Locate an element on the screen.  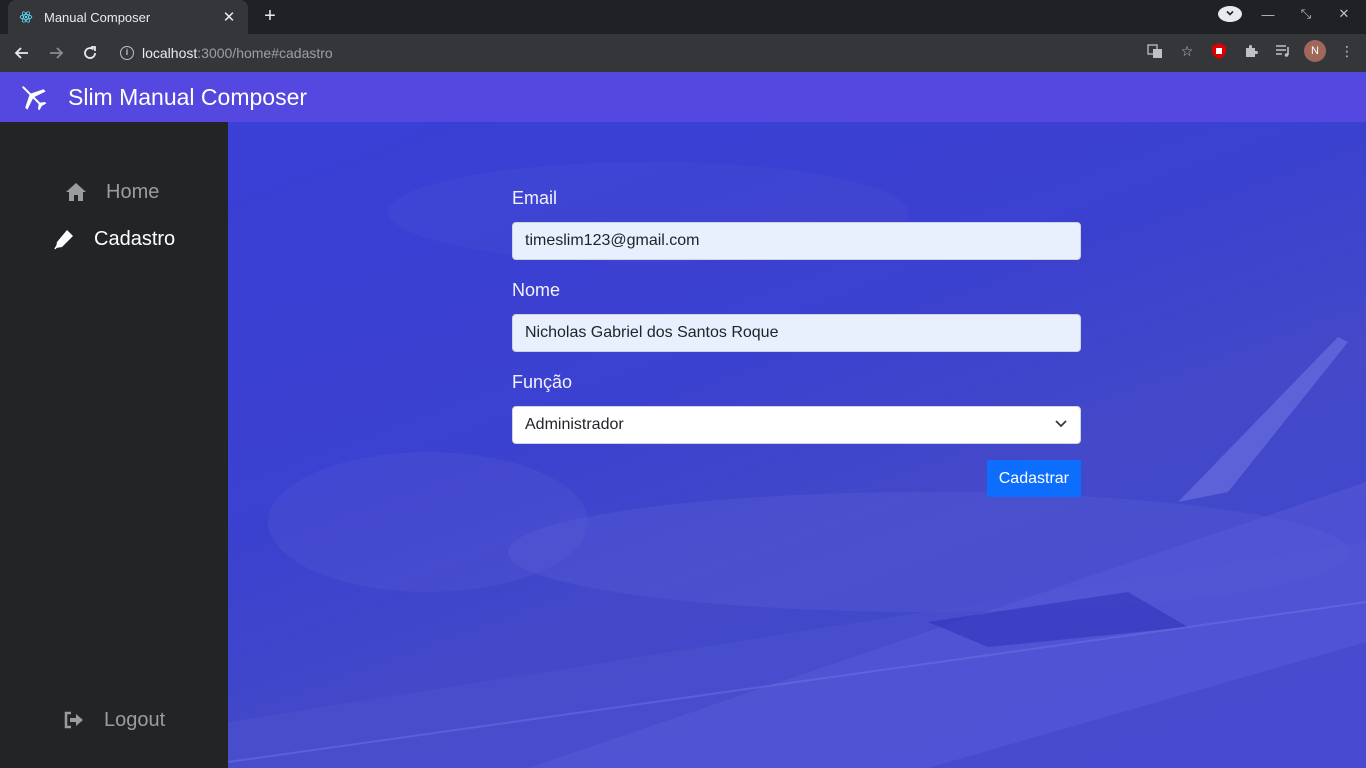
nome-label: Nome is located at coordinates (536, 290).